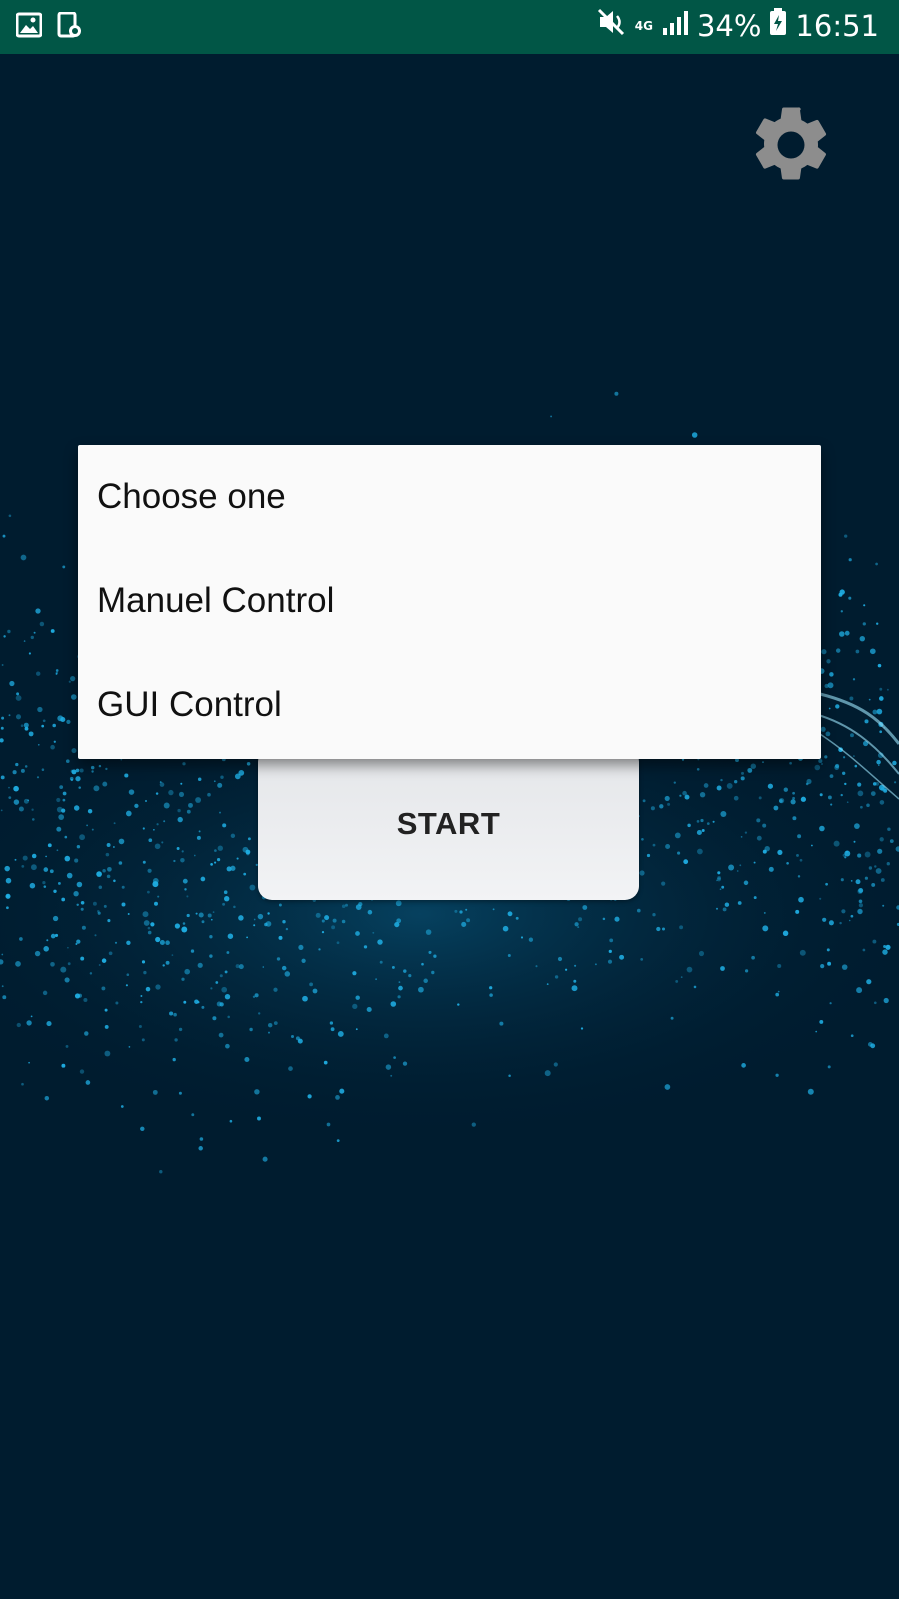 The height and width of the screenshot is (1599, 899). I want to click on clock: 16:51, so click(837, 25).